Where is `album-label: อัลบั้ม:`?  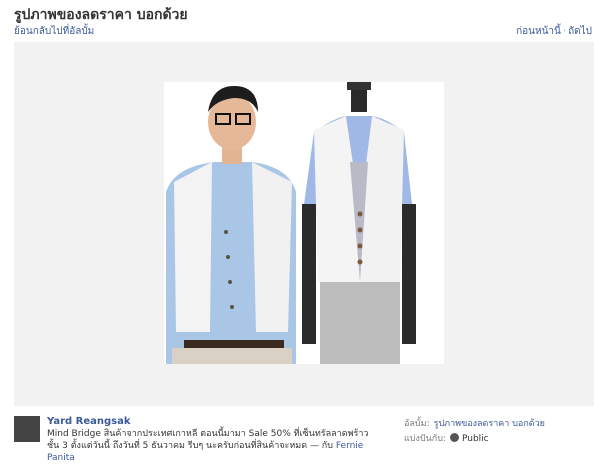
album-label: อัลบั้ม: is located at coordinates (417, 424).